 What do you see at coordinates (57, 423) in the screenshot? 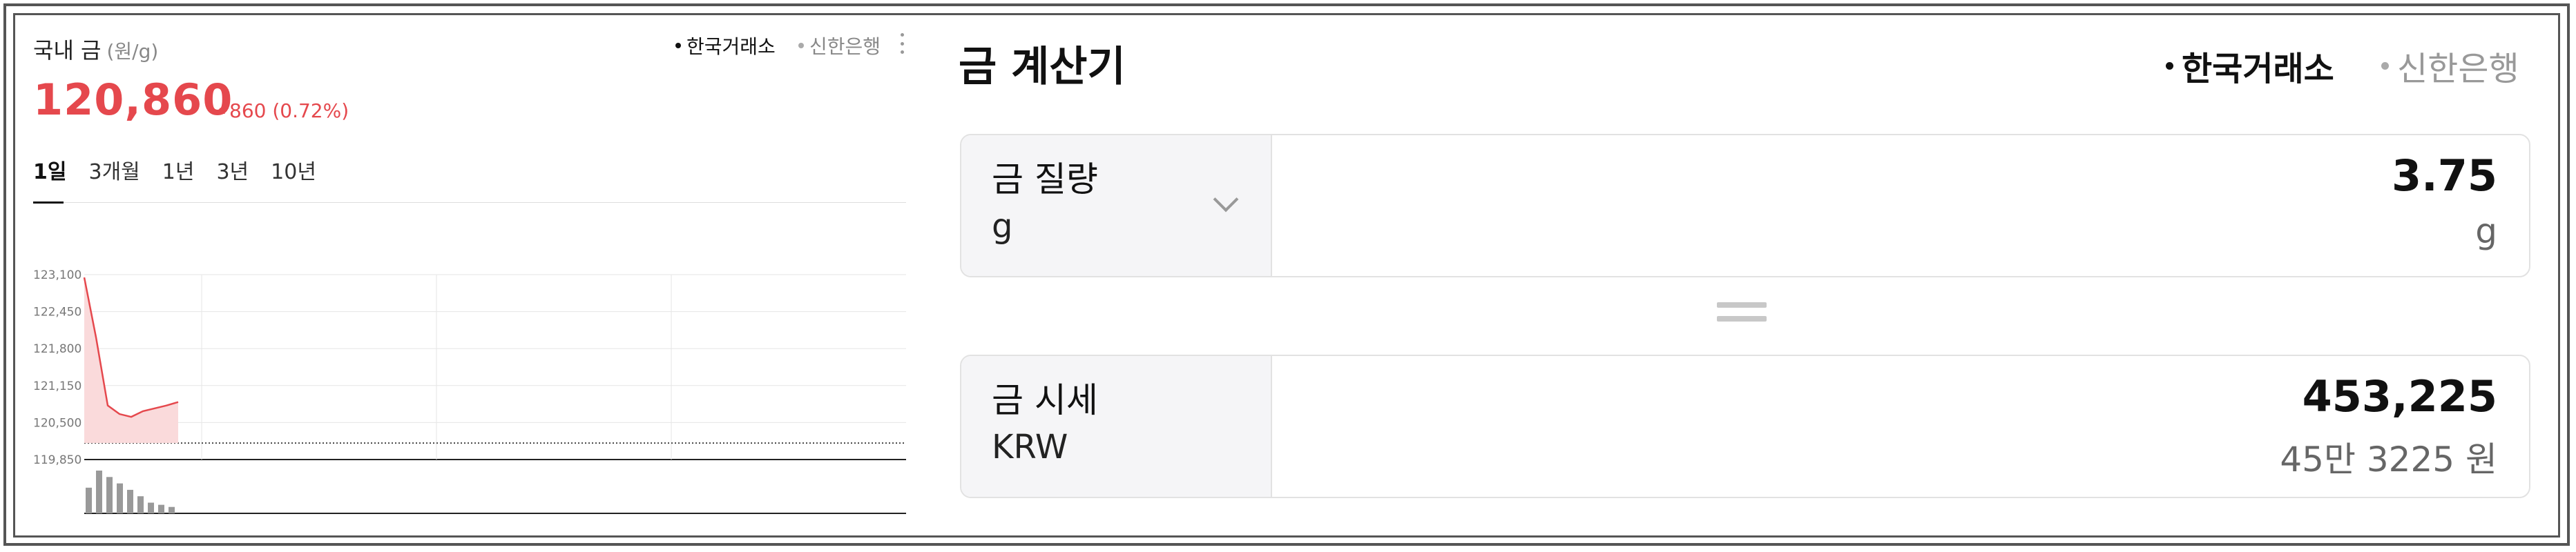
I see `y-tick-label: 120,500` at bounding box center [57, 423].